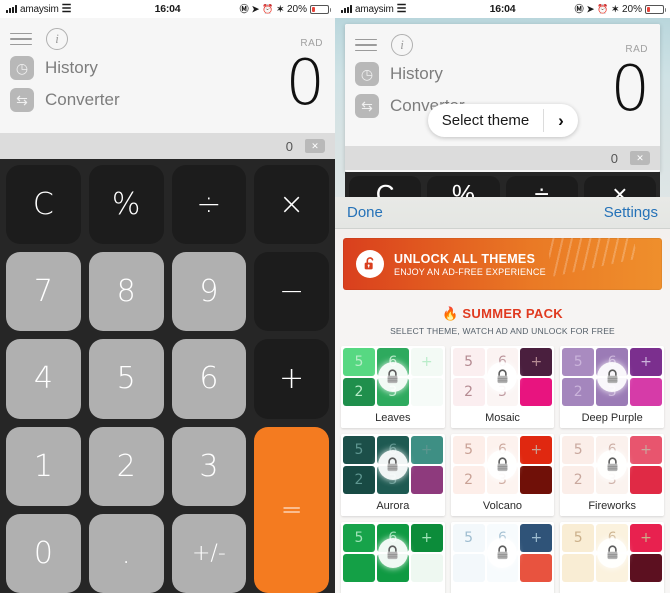 The image size is (670, 593). What do you see at coordinates (502, 418) in the screenshot?
I see `theme-name-label: Mosaic` at bounding box center [502, 418].